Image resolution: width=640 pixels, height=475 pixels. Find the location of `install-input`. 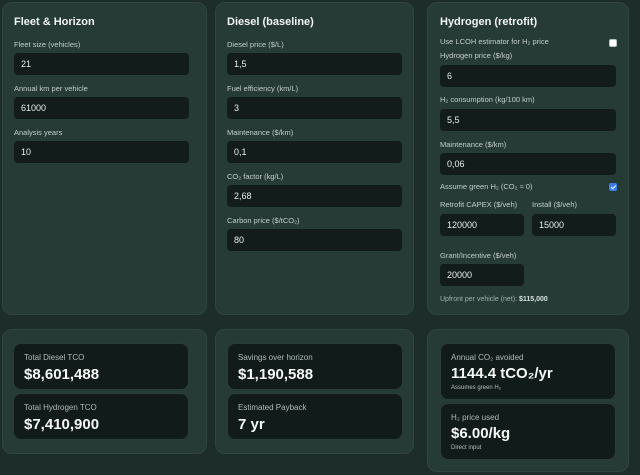

install-input is located at coordinates (574, 225).